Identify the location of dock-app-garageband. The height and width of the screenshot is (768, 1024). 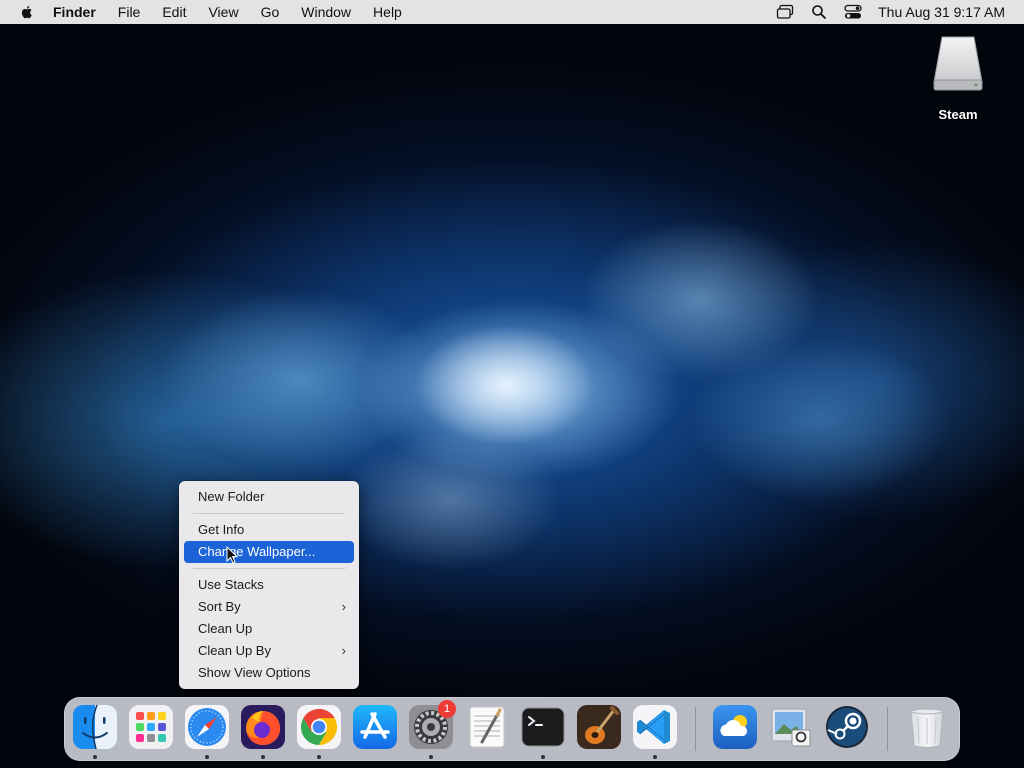
(599, 727).